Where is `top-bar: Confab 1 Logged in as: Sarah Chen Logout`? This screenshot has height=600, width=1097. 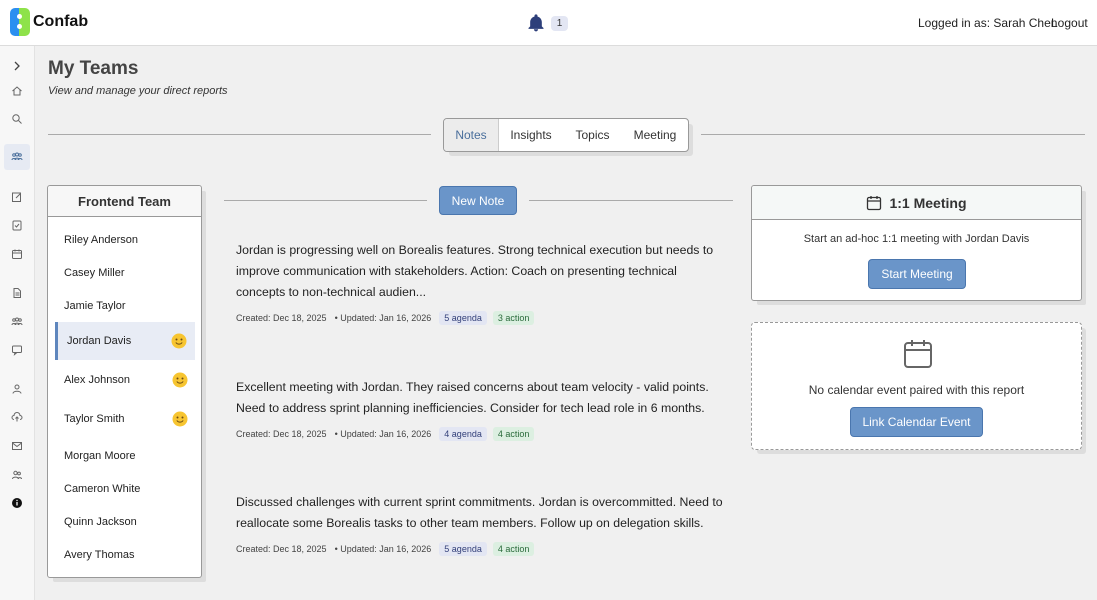
top-bar: Confab 1 Logged in as: Sarah Chen Logout is located at coordinates (548, 23).